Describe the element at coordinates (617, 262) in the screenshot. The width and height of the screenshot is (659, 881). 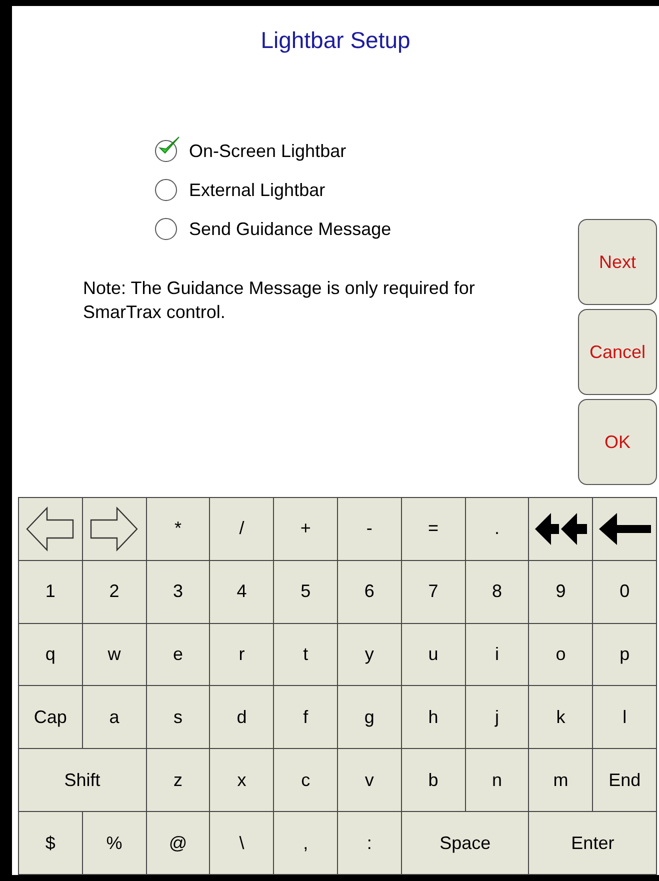
I see `side-button: Next` at that location.